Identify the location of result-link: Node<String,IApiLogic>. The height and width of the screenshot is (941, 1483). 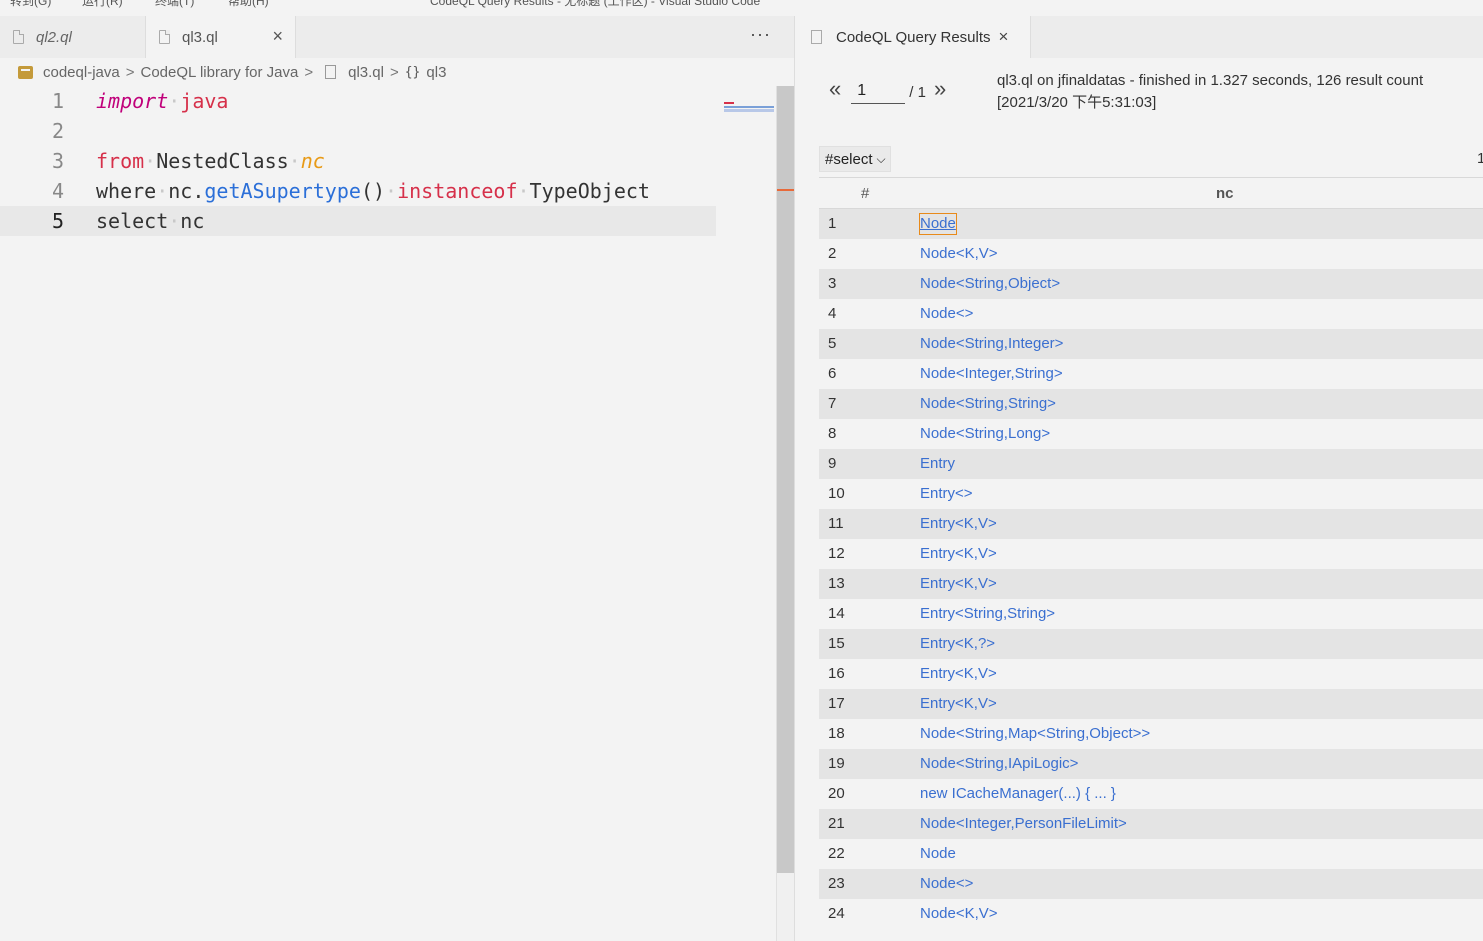
(999, 764).